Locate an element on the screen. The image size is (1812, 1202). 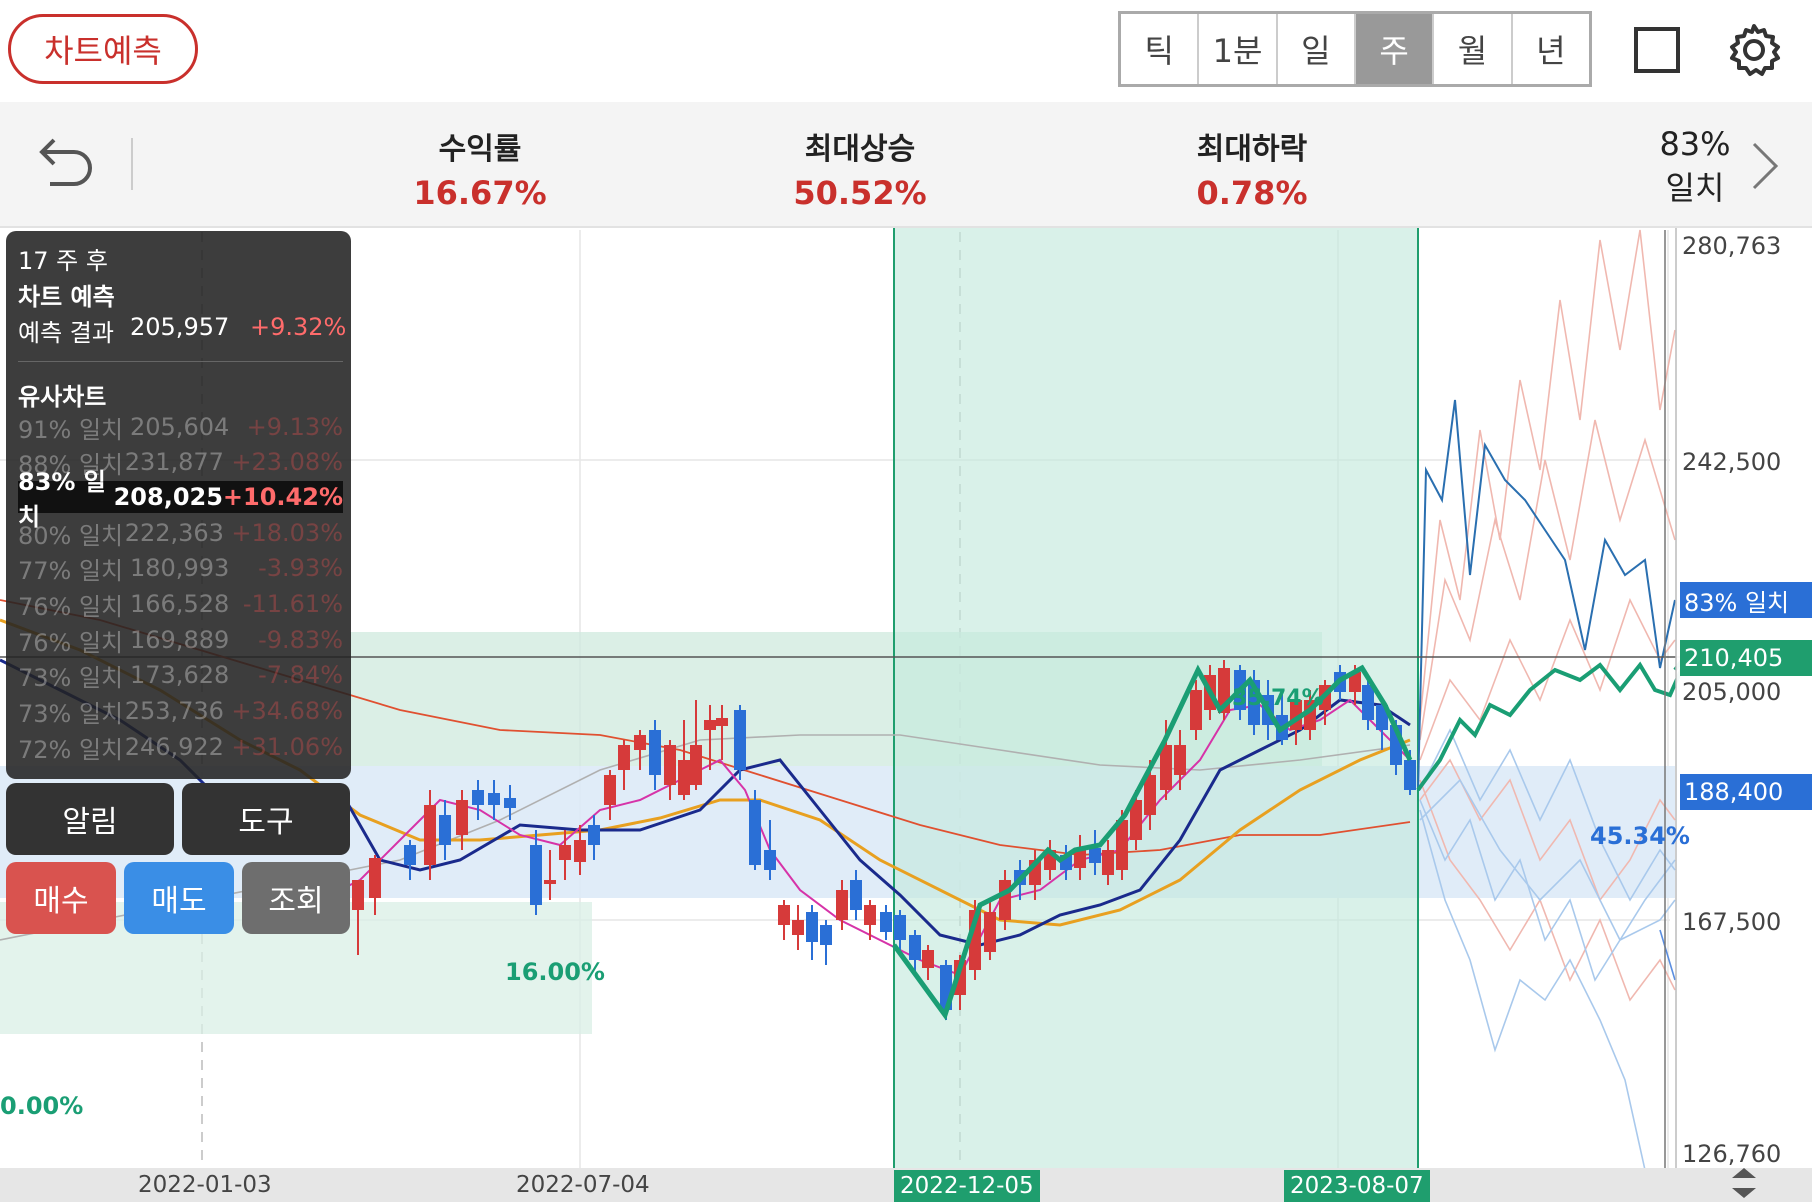
price-tag-blue: 188,400 is located at coordinates (1746, 792).